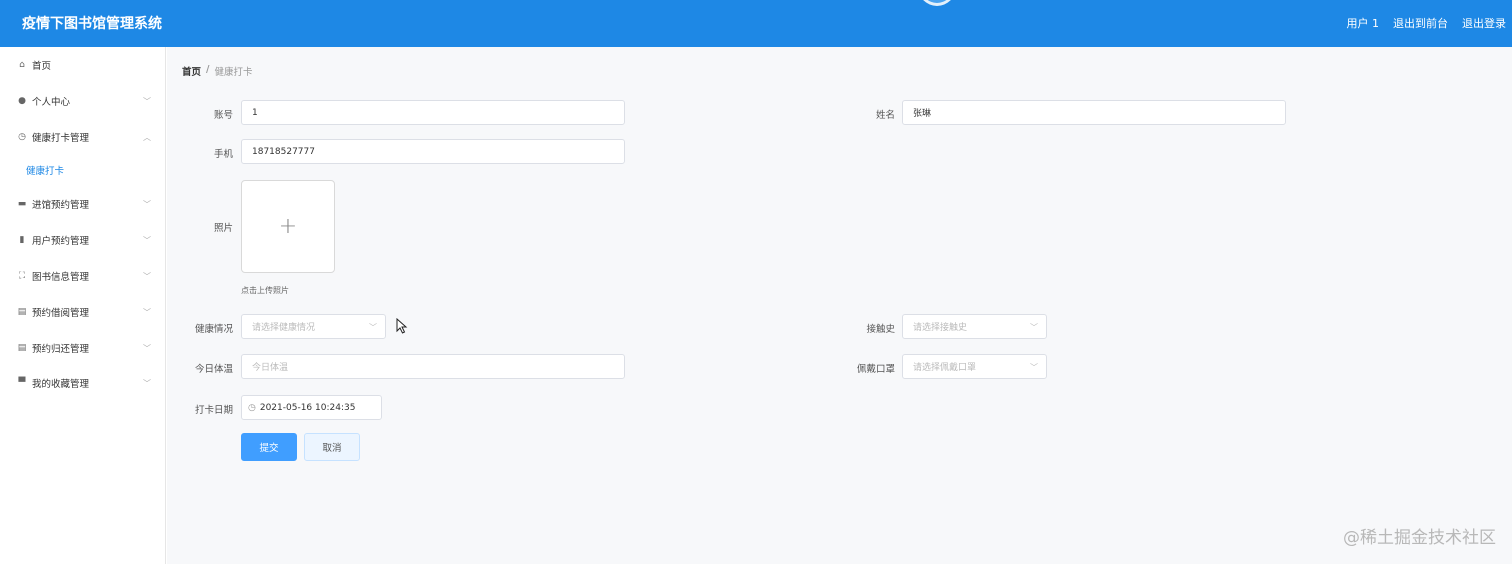 This screenshot has height=564, width=1512. I want to click on monitor-icon: ▀, so click(22, 383).